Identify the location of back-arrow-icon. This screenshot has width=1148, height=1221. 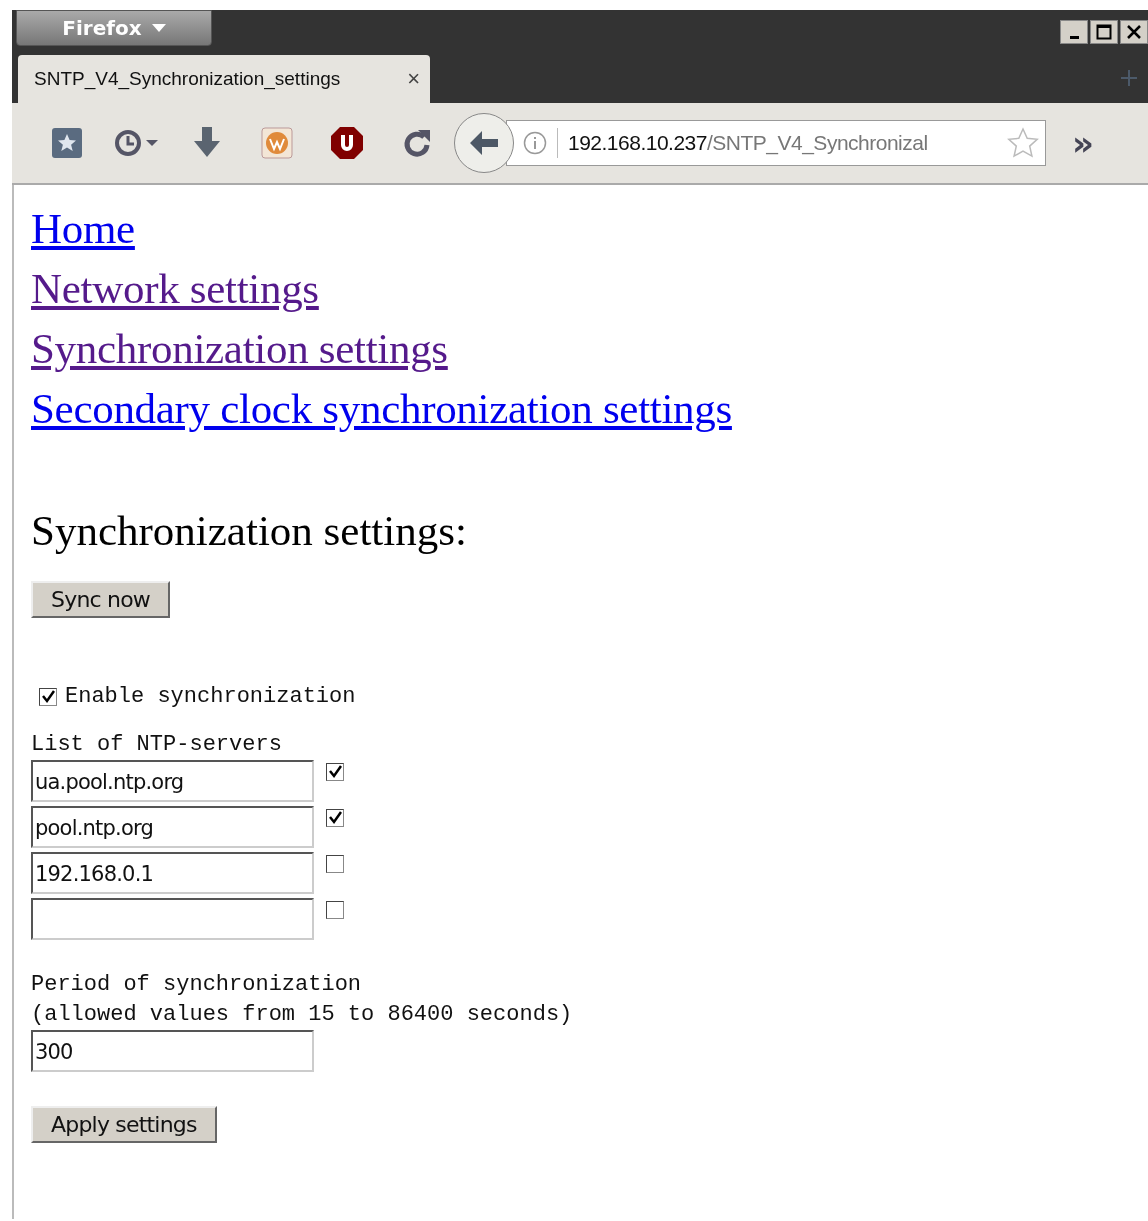
(484, 143).